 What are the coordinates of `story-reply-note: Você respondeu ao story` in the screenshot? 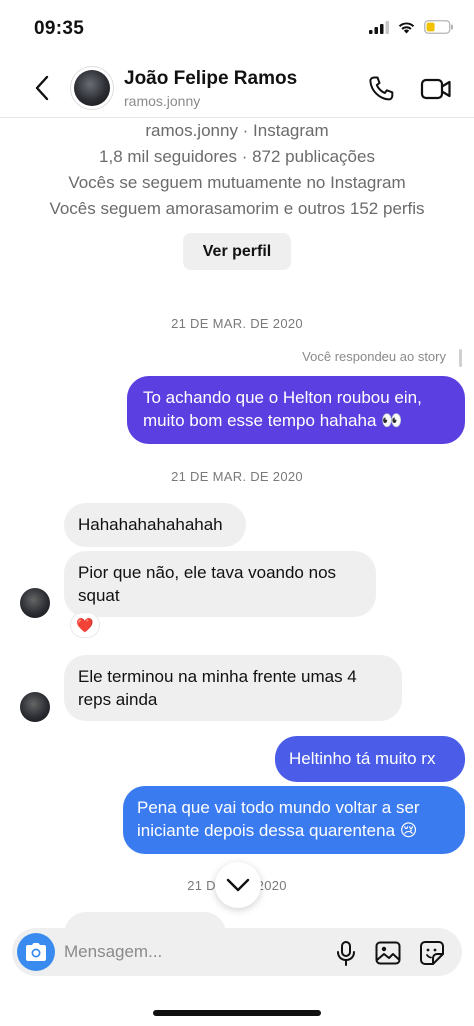 It's located at (374, 356).